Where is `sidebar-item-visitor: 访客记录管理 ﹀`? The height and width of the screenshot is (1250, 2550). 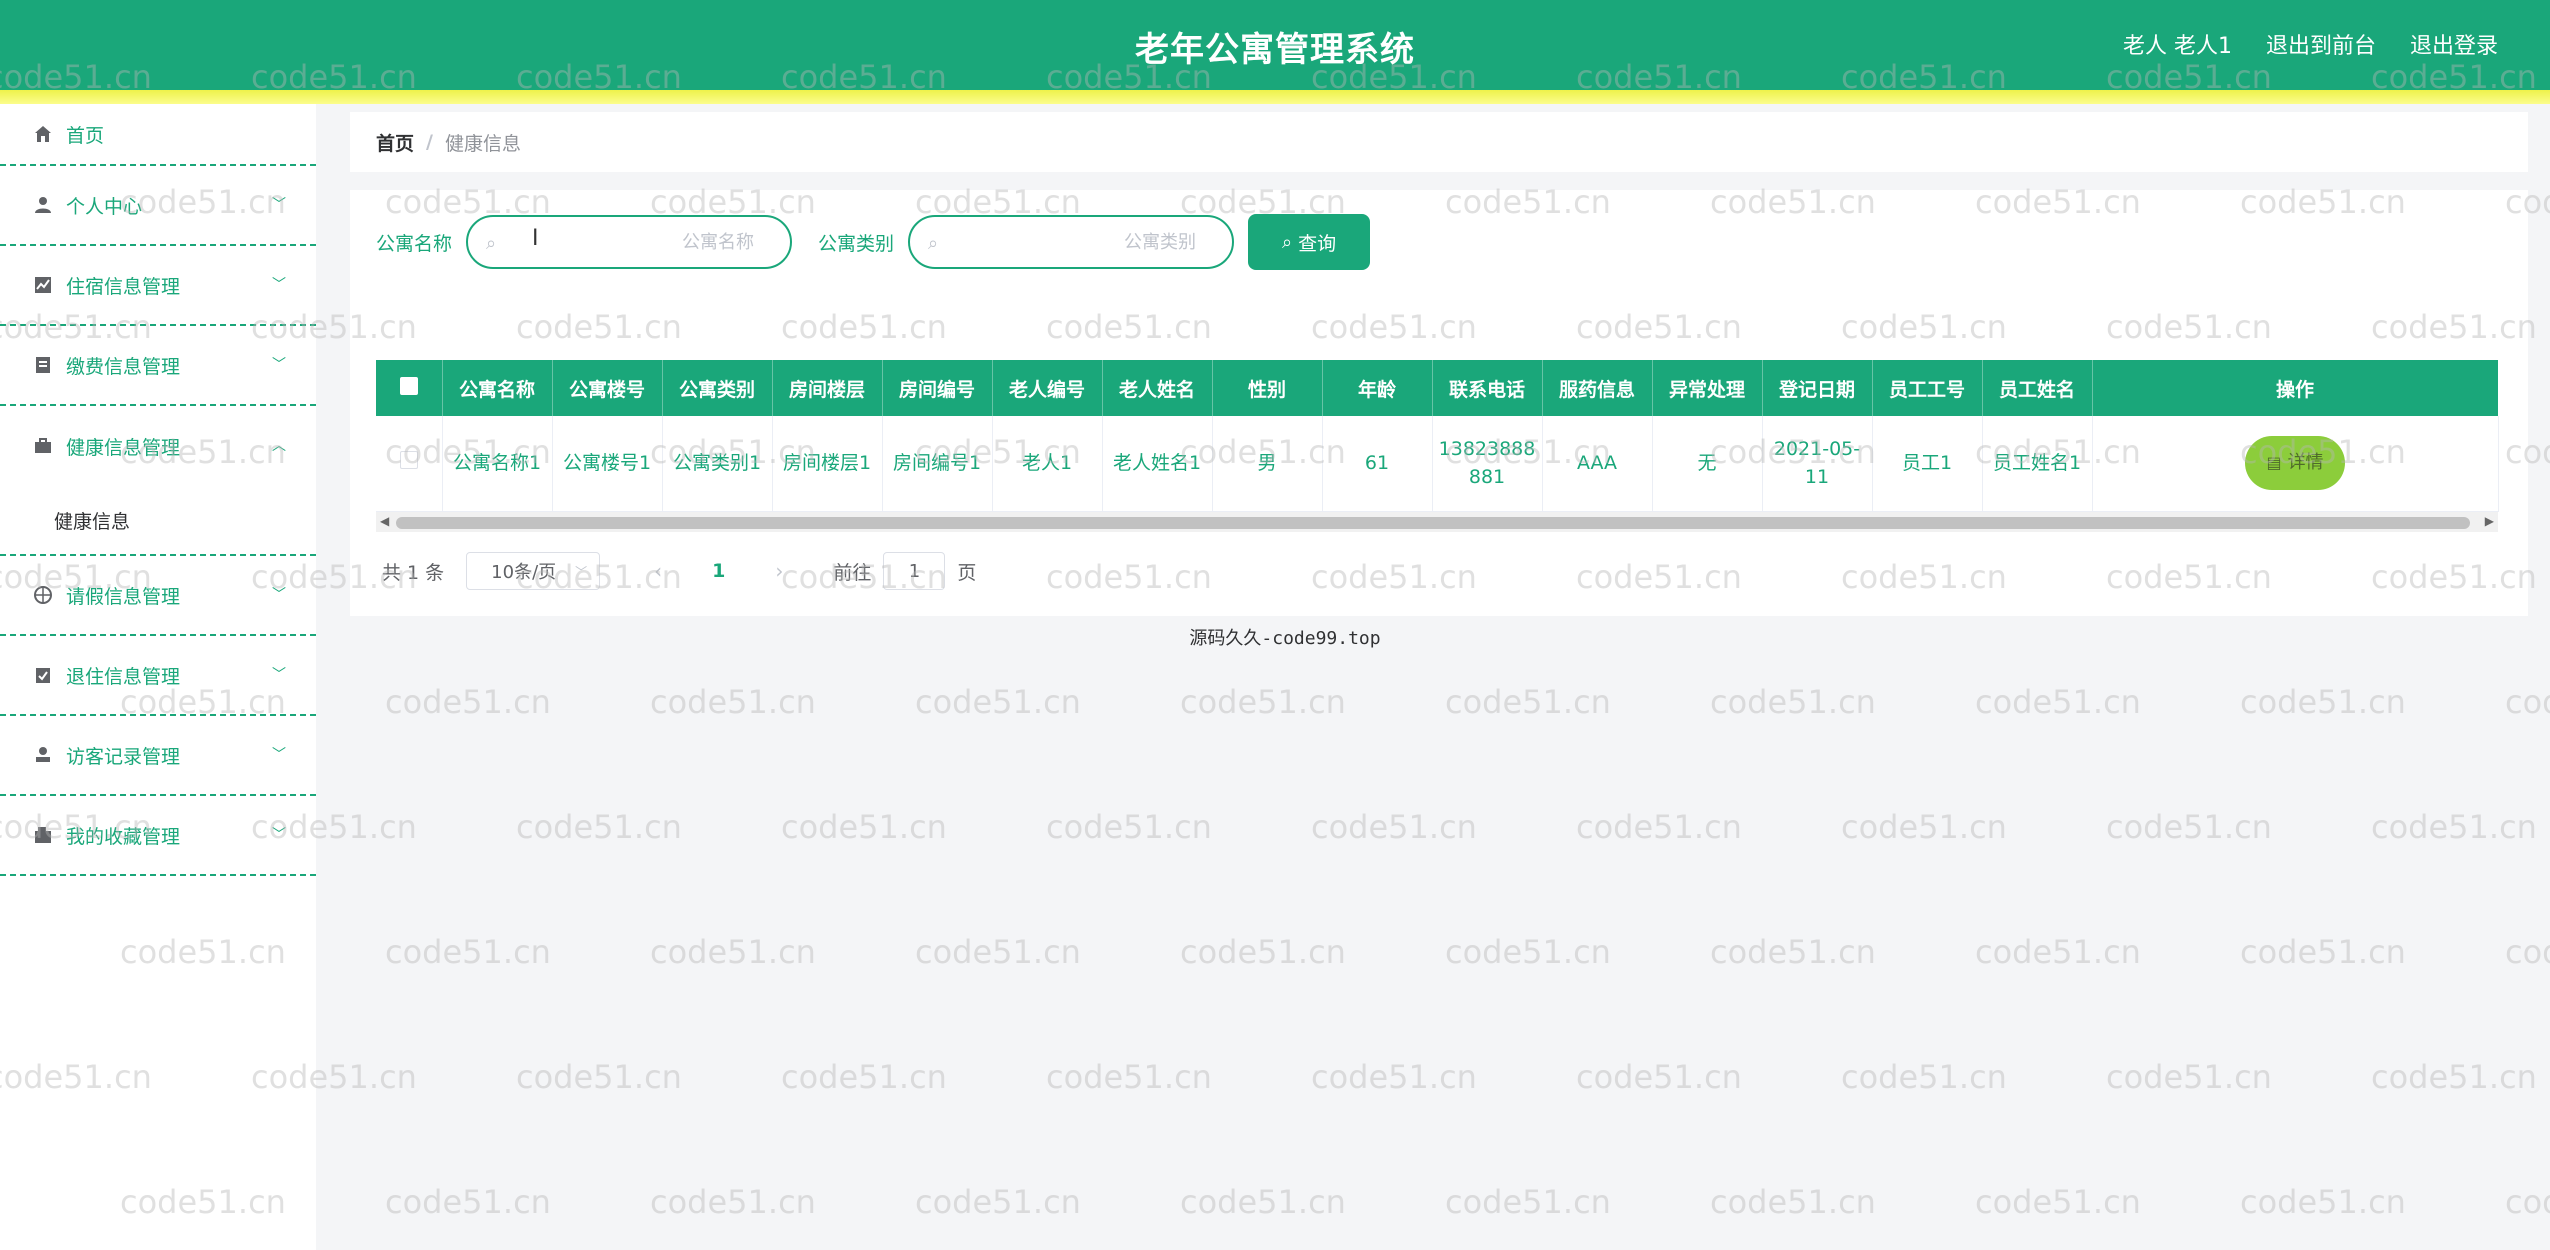
sidebar-item-visitor: 访客记录管理 ﹀ is located at coordinates (158, 756).